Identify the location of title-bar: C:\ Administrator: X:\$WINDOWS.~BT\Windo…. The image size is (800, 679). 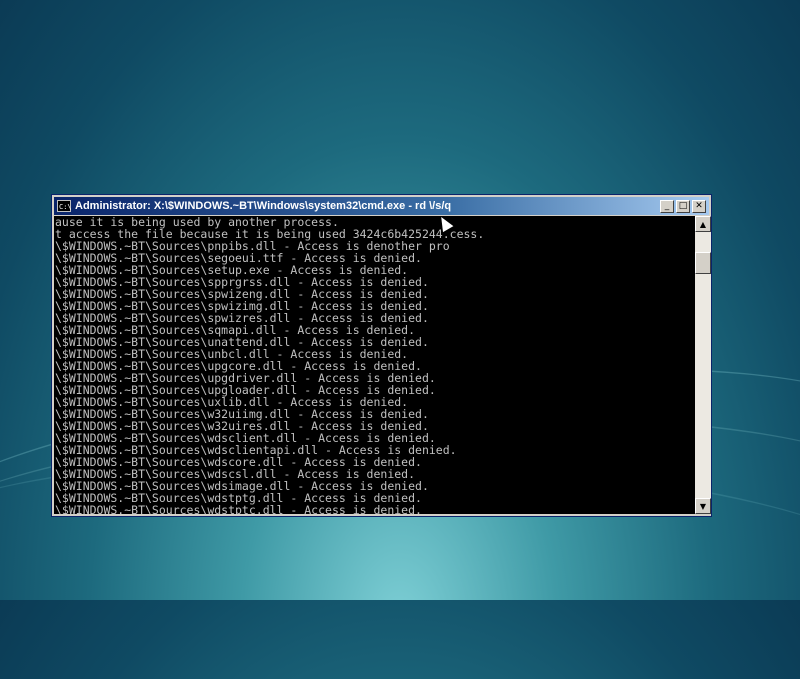
(381, 206).